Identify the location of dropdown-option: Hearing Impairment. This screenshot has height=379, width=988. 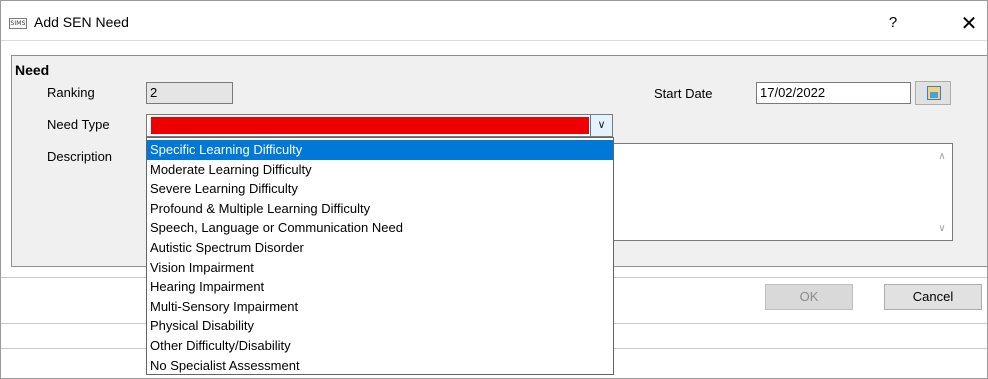
(380, 287).